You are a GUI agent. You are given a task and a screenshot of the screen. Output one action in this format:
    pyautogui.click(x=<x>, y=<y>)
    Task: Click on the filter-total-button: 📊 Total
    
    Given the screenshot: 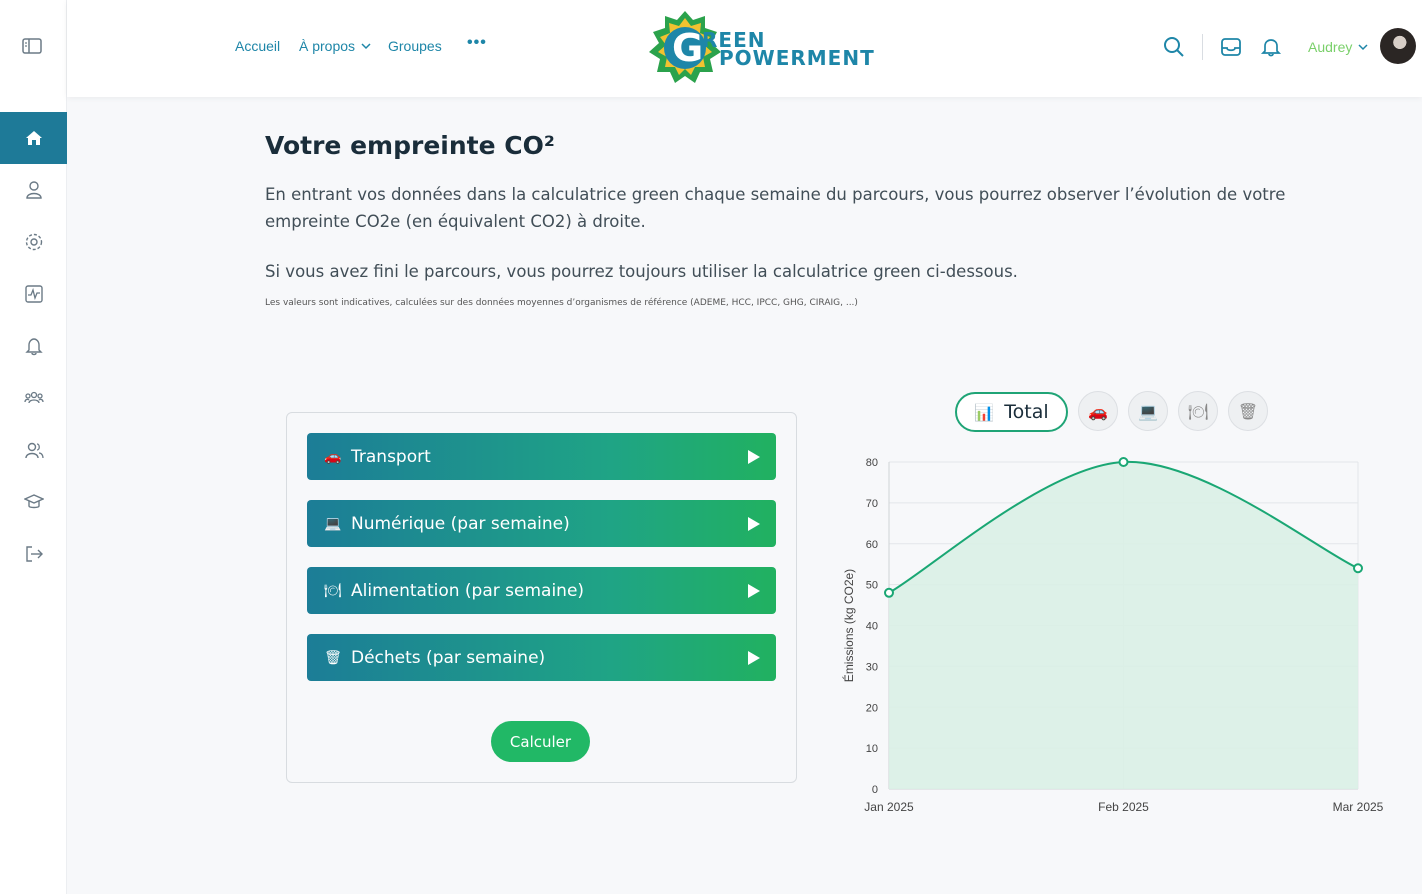 What is the action you would take?
    pyautogui.click(x=1011, y=412)
    